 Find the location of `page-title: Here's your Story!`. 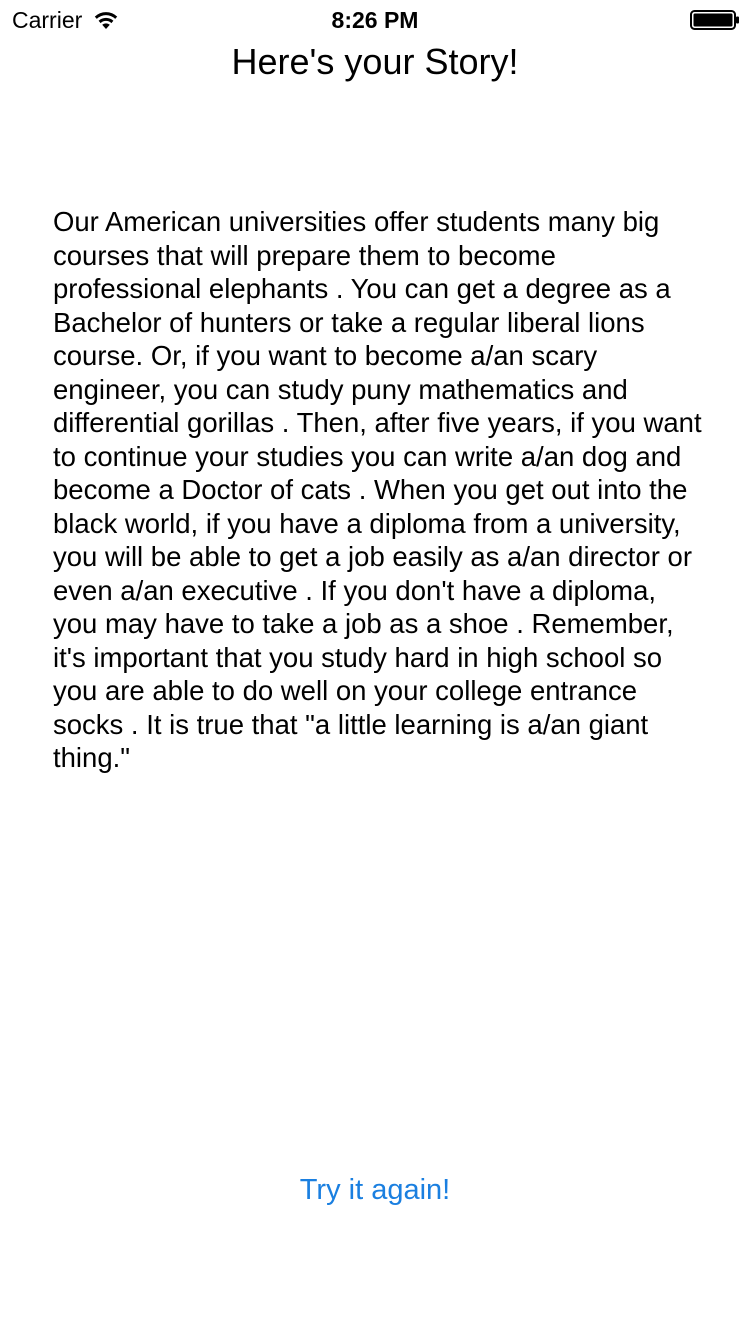

page-title: Here's your Story! is located at coordinates (375, 61).